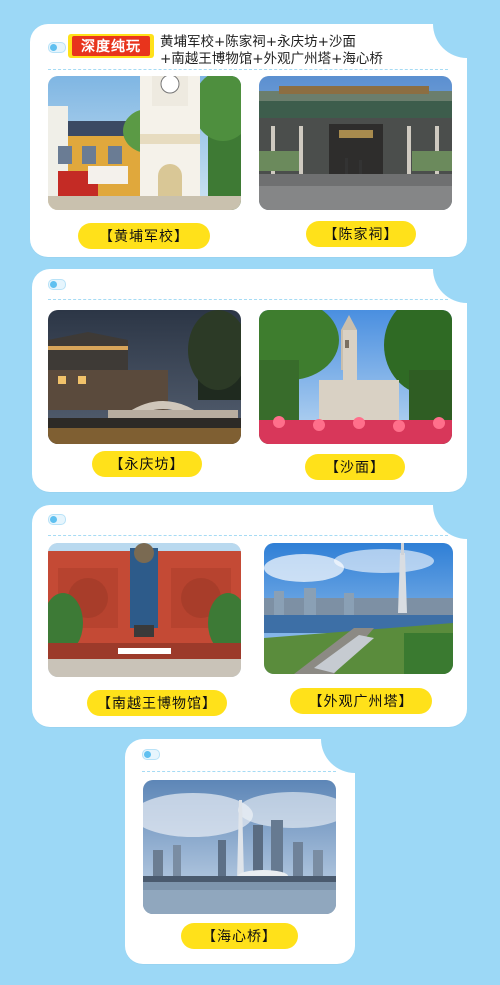 The image size is (500, 985). I want to click on label-haixin-bridge: 【海心桥】, so click(239, 936).